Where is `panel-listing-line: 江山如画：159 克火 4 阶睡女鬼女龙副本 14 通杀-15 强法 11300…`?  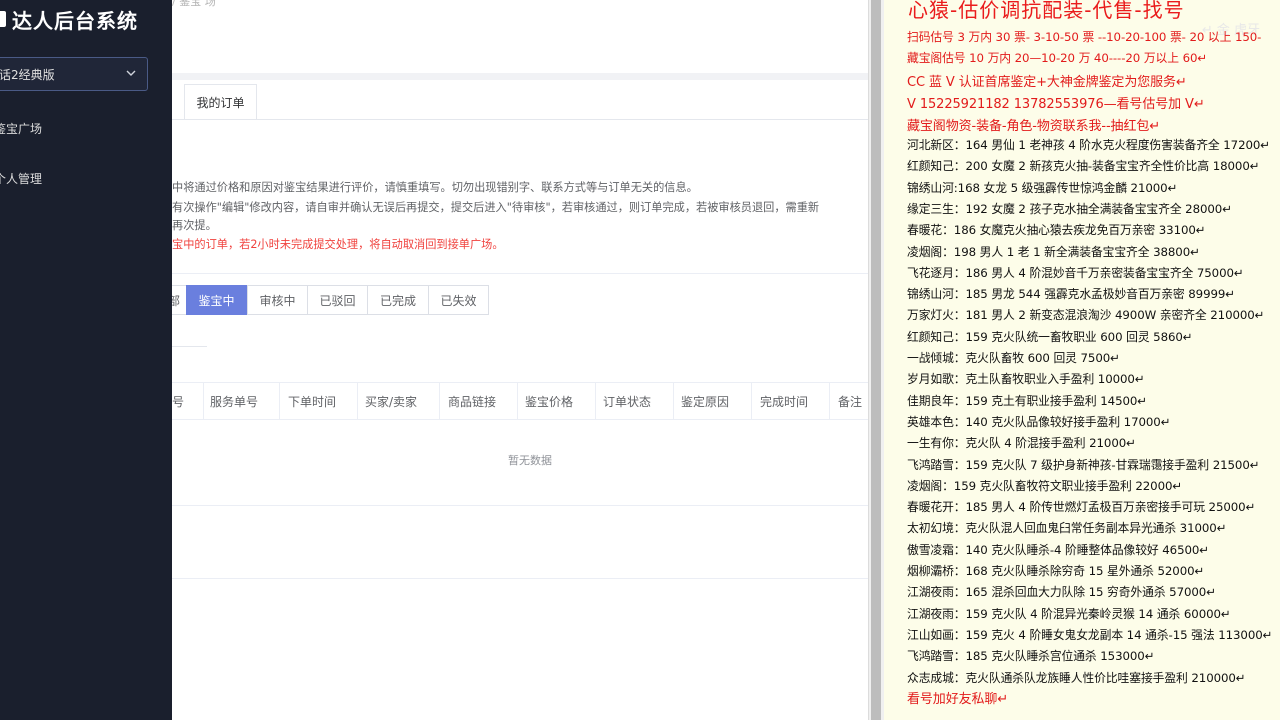
panel-listing-line: 江山如画：159 克火 4 阶睡女鬼女龙副本 14 通杀-15 强法 11300… is located at coordinates (1090, 634).